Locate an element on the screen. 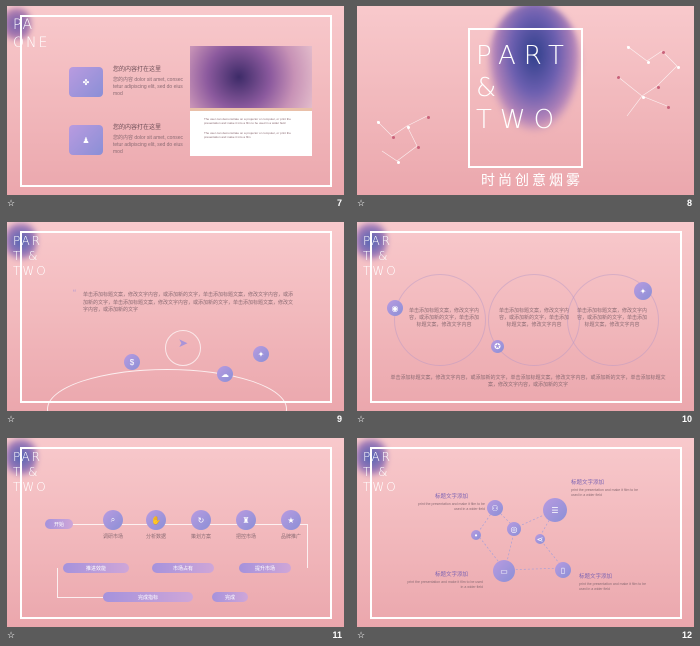 The height and width of the screenshot is (646, 700). database-icon: ☰ is located at coordinates (555, 510).